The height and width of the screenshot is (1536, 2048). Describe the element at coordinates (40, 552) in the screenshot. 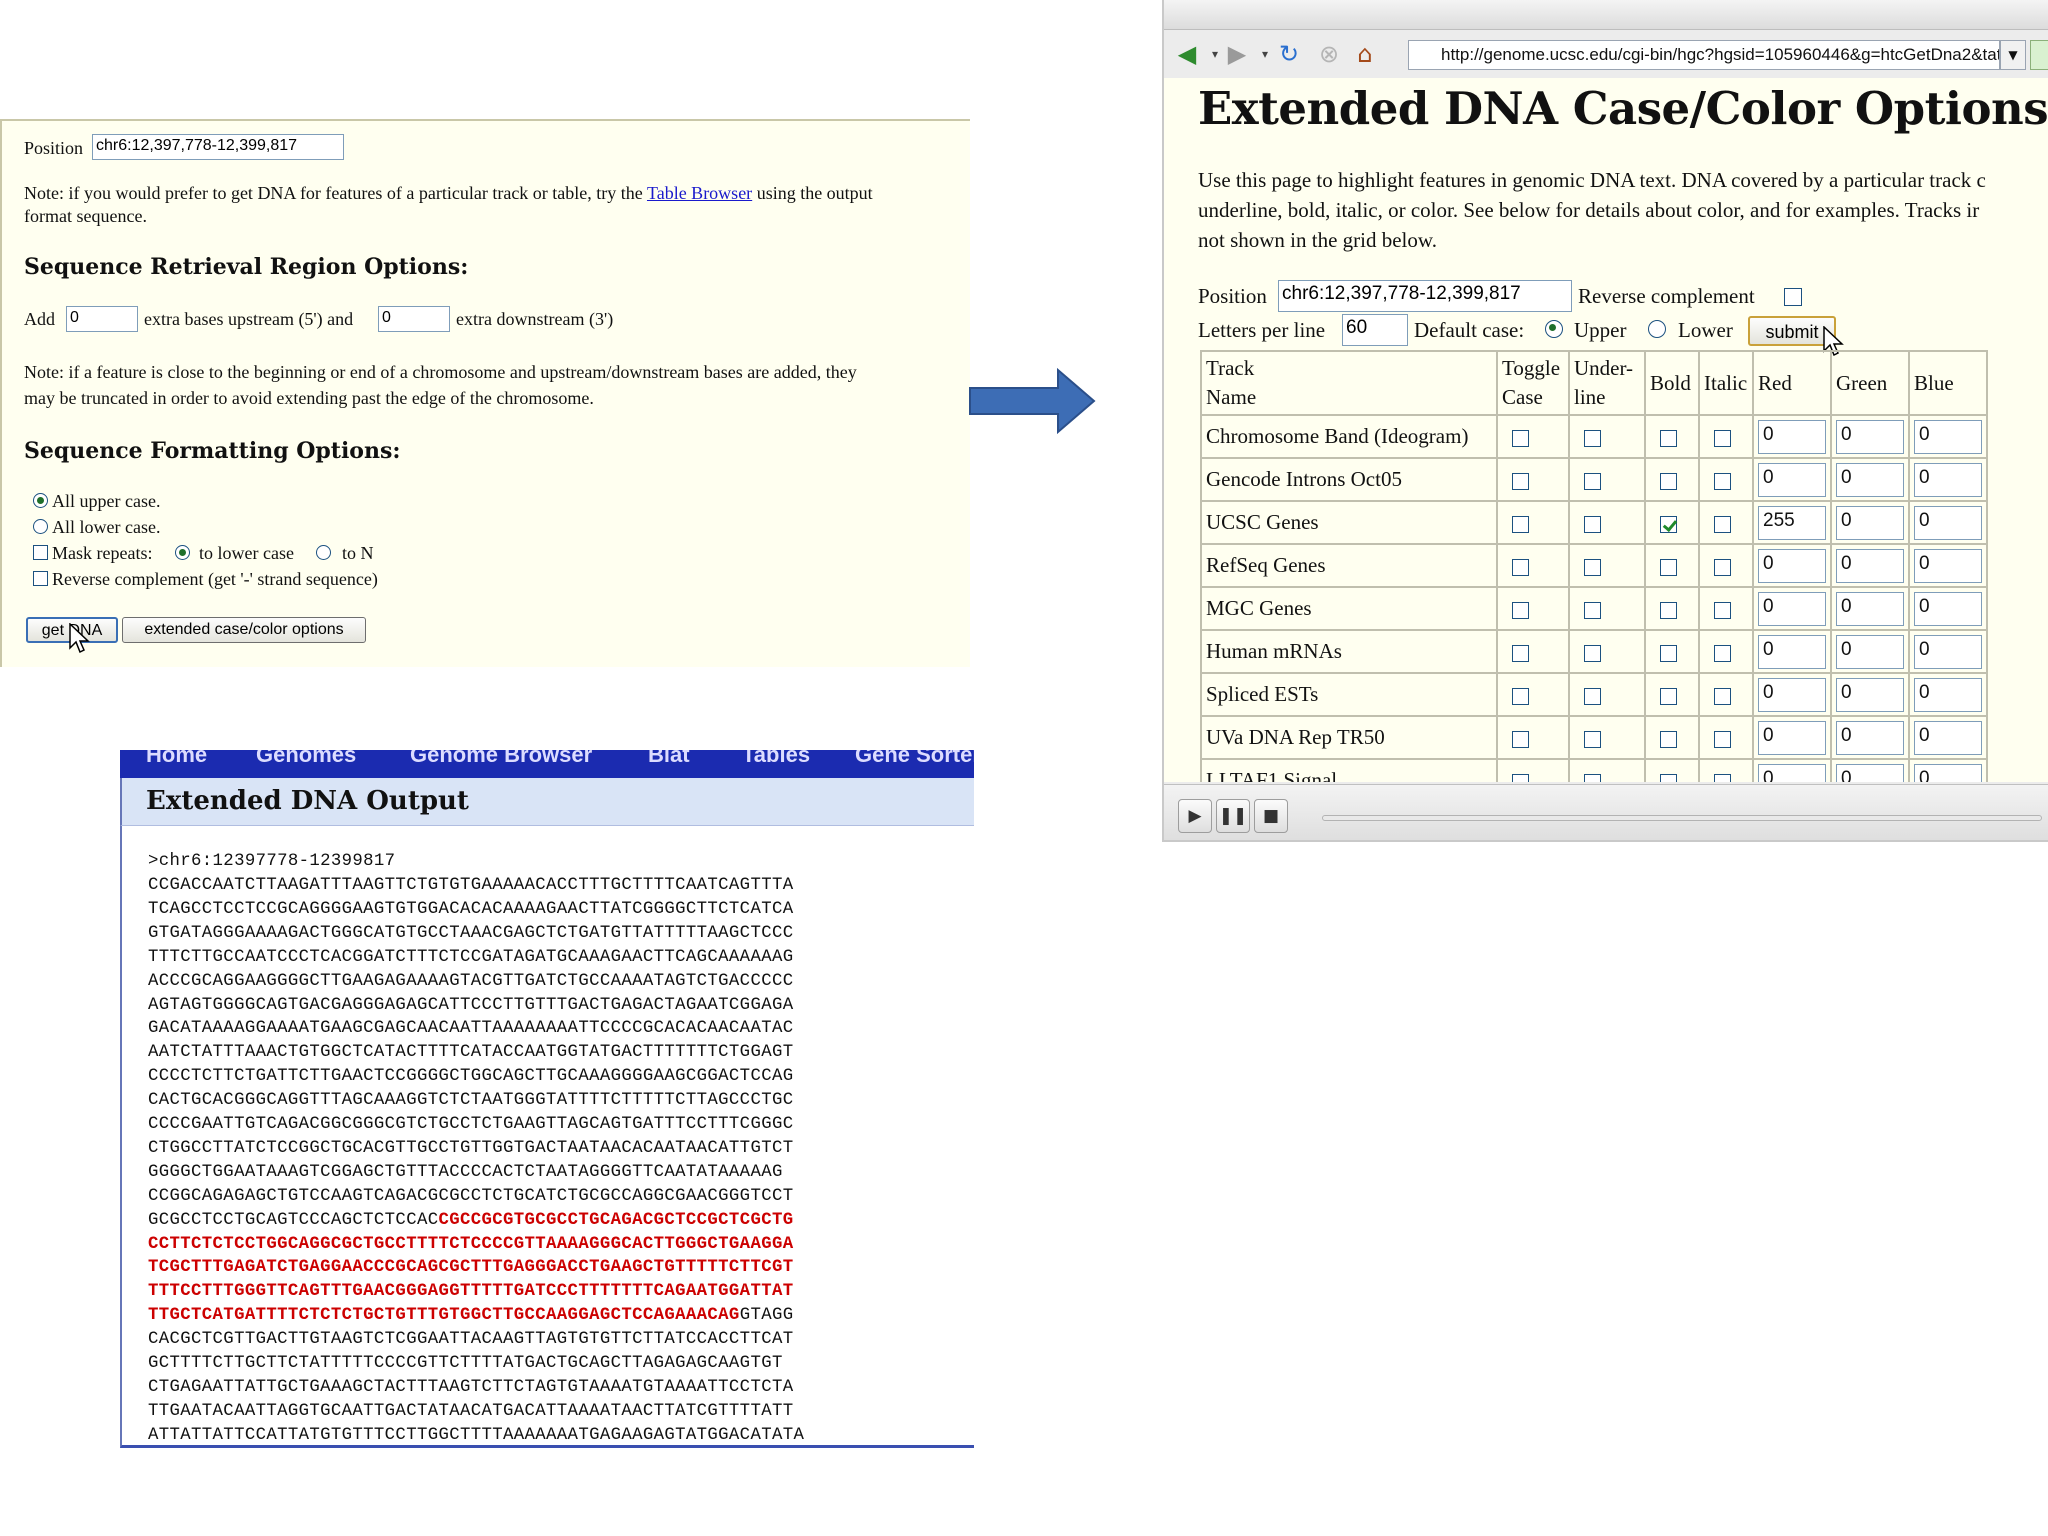

I see `mask-repeats-checkbox` at that location.